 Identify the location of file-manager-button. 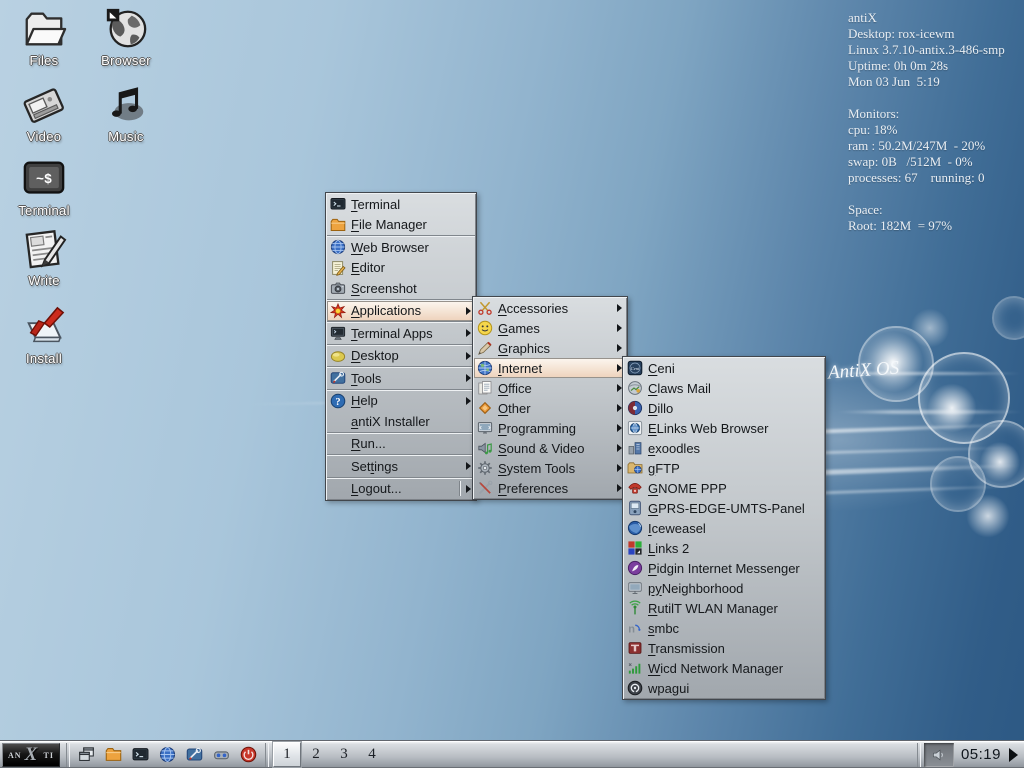
(113, 755).